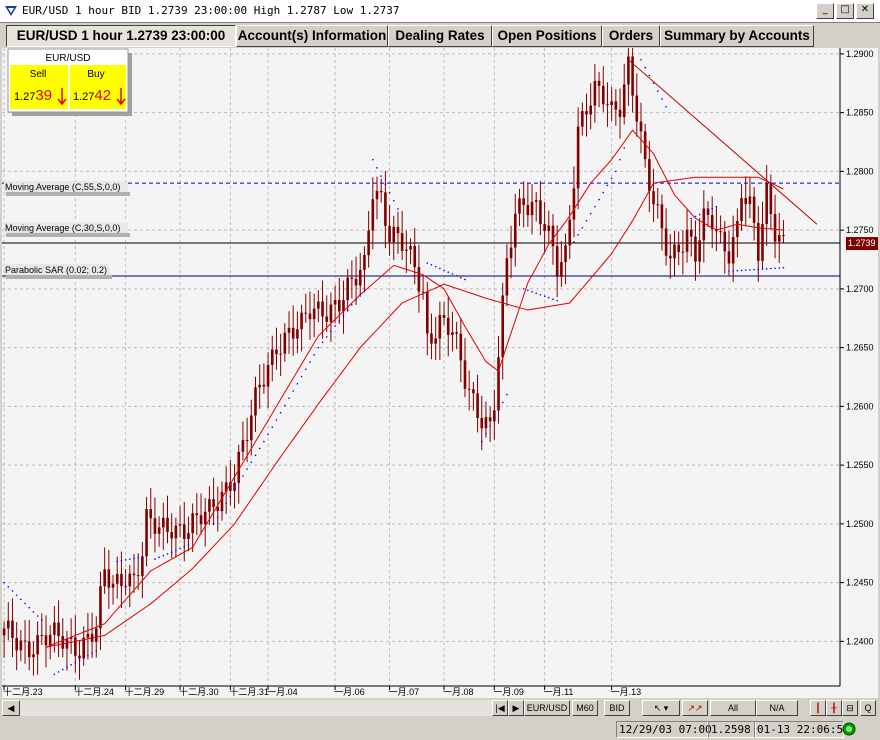 Image resolution: width=880 pixels, height=740 pixels. I want to click on candle-type-icon: ┃, so click(818, 708).